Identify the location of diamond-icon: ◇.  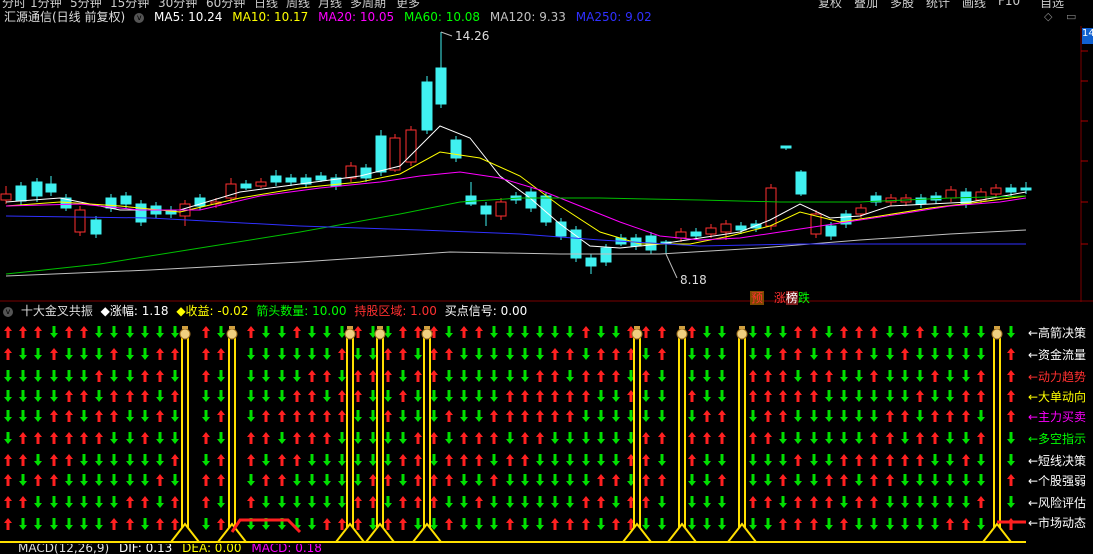
(1048, 16).